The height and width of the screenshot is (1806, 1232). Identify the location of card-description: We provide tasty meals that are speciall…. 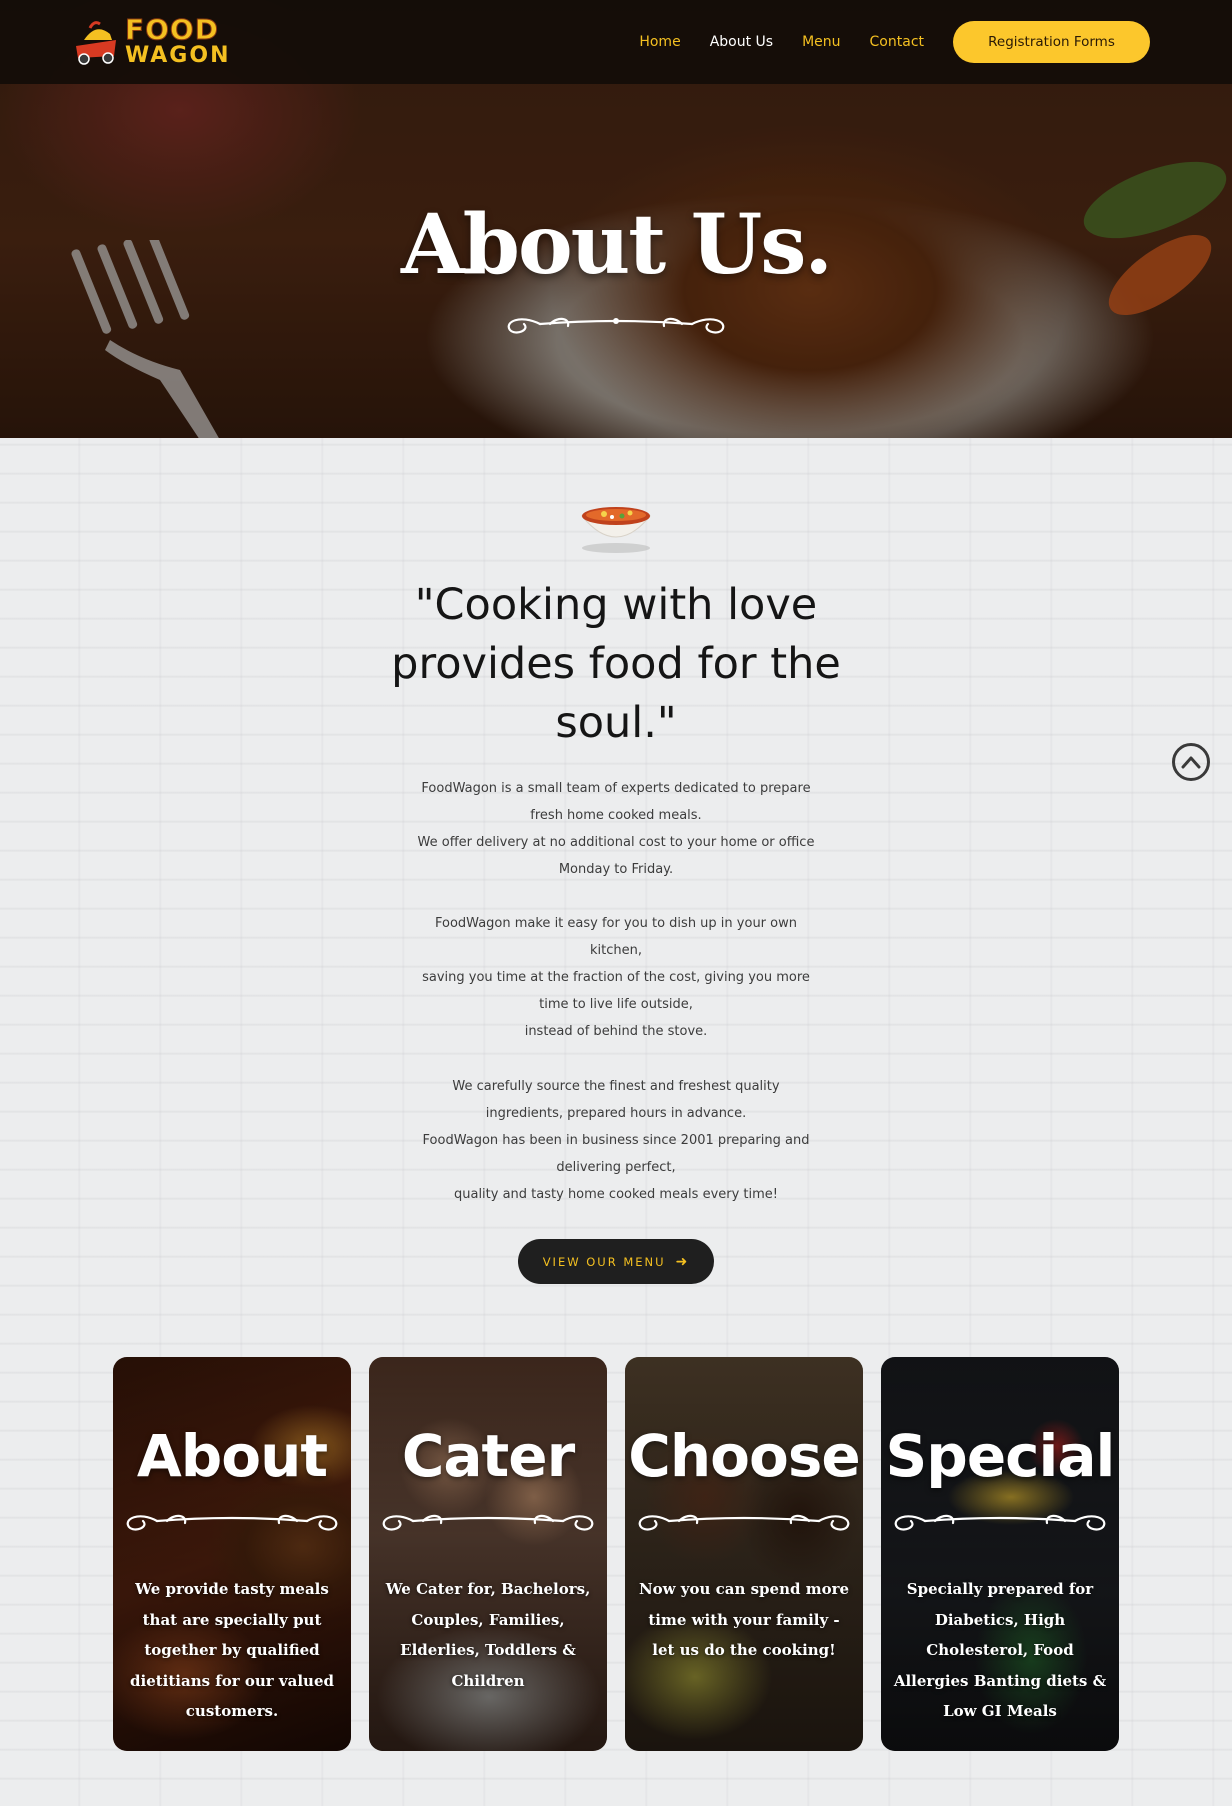
(232, 1650).